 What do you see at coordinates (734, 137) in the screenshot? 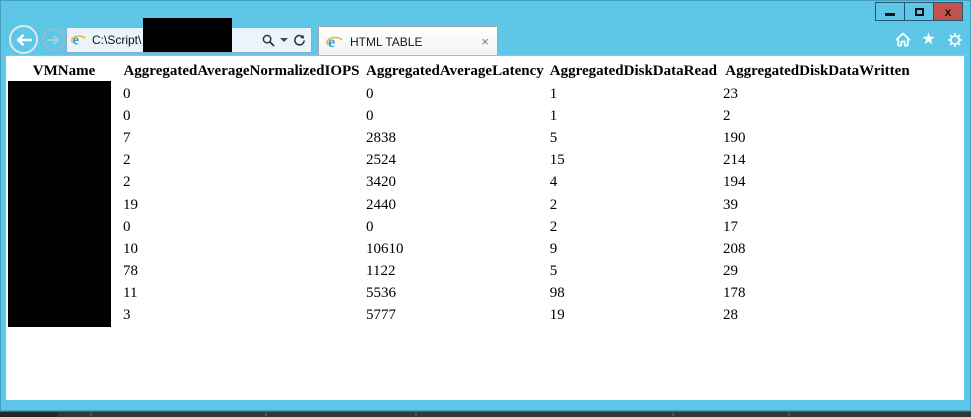
I see `table-cell: 190` at bounding box center [734, 137].